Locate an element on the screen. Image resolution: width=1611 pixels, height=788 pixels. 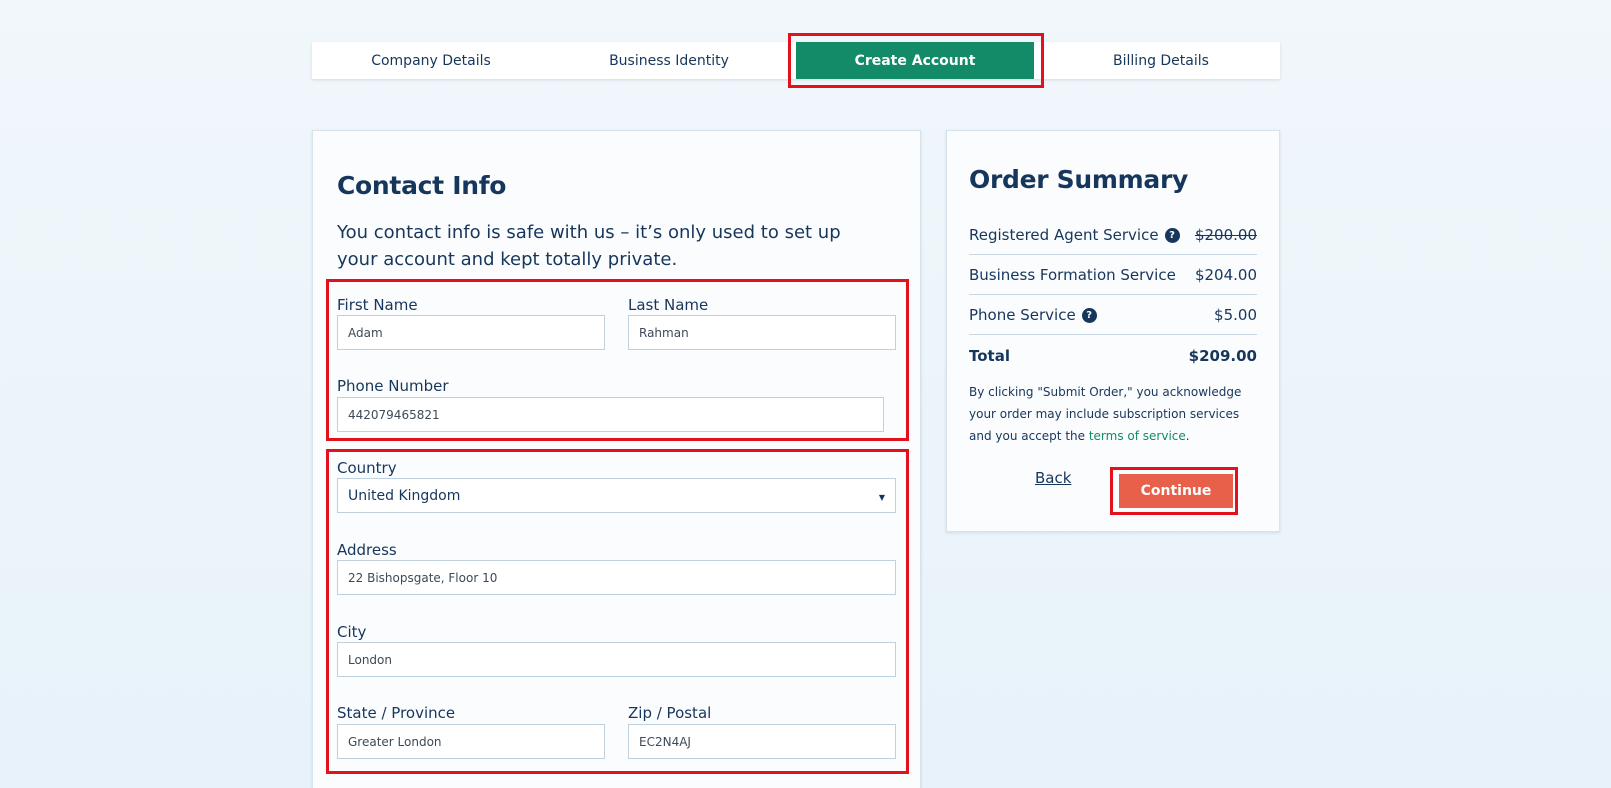
contact-info-title: Contact Info is located at coordinates (422, 185).